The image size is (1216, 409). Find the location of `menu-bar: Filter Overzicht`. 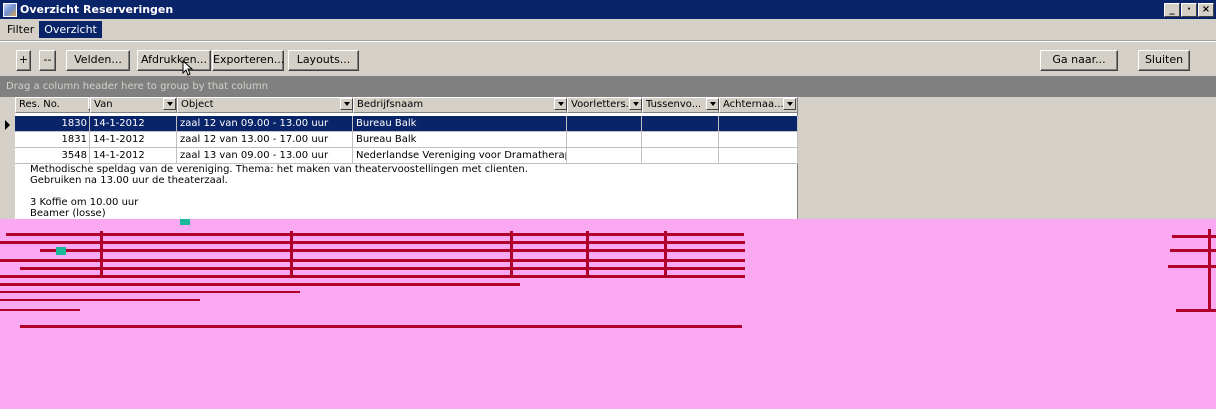

menu-bar: Filter Overzicht is located at coordinates (608, 30).